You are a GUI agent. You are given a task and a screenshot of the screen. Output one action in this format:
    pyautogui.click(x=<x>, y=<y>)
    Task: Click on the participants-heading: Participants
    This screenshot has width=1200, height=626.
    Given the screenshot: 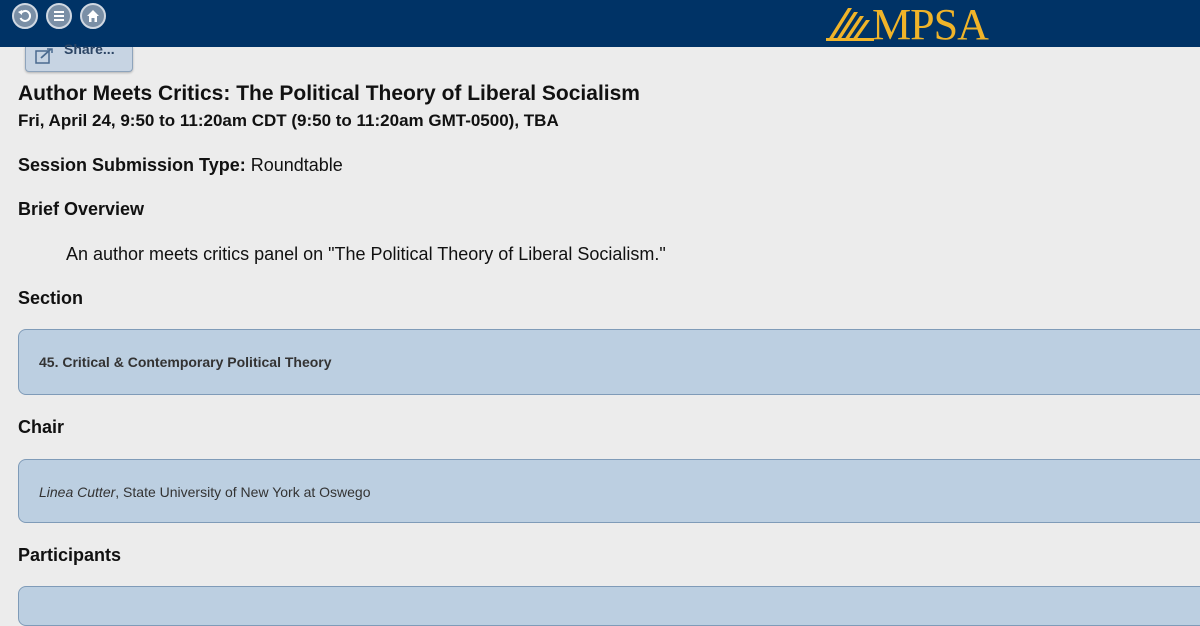 What is the action you would take?
    pyautogui.click(x=70, y=555)
    